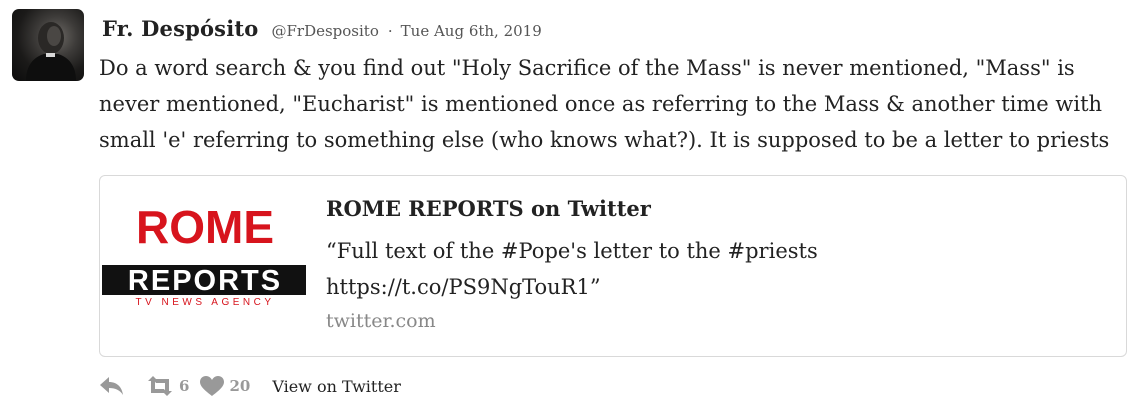 Image resolution: width=1140 pixels, height=410 pixels. I want to click on rome-reports-logo: ROME REPORTS TV NEWS AGENCY, so click(205, 266).